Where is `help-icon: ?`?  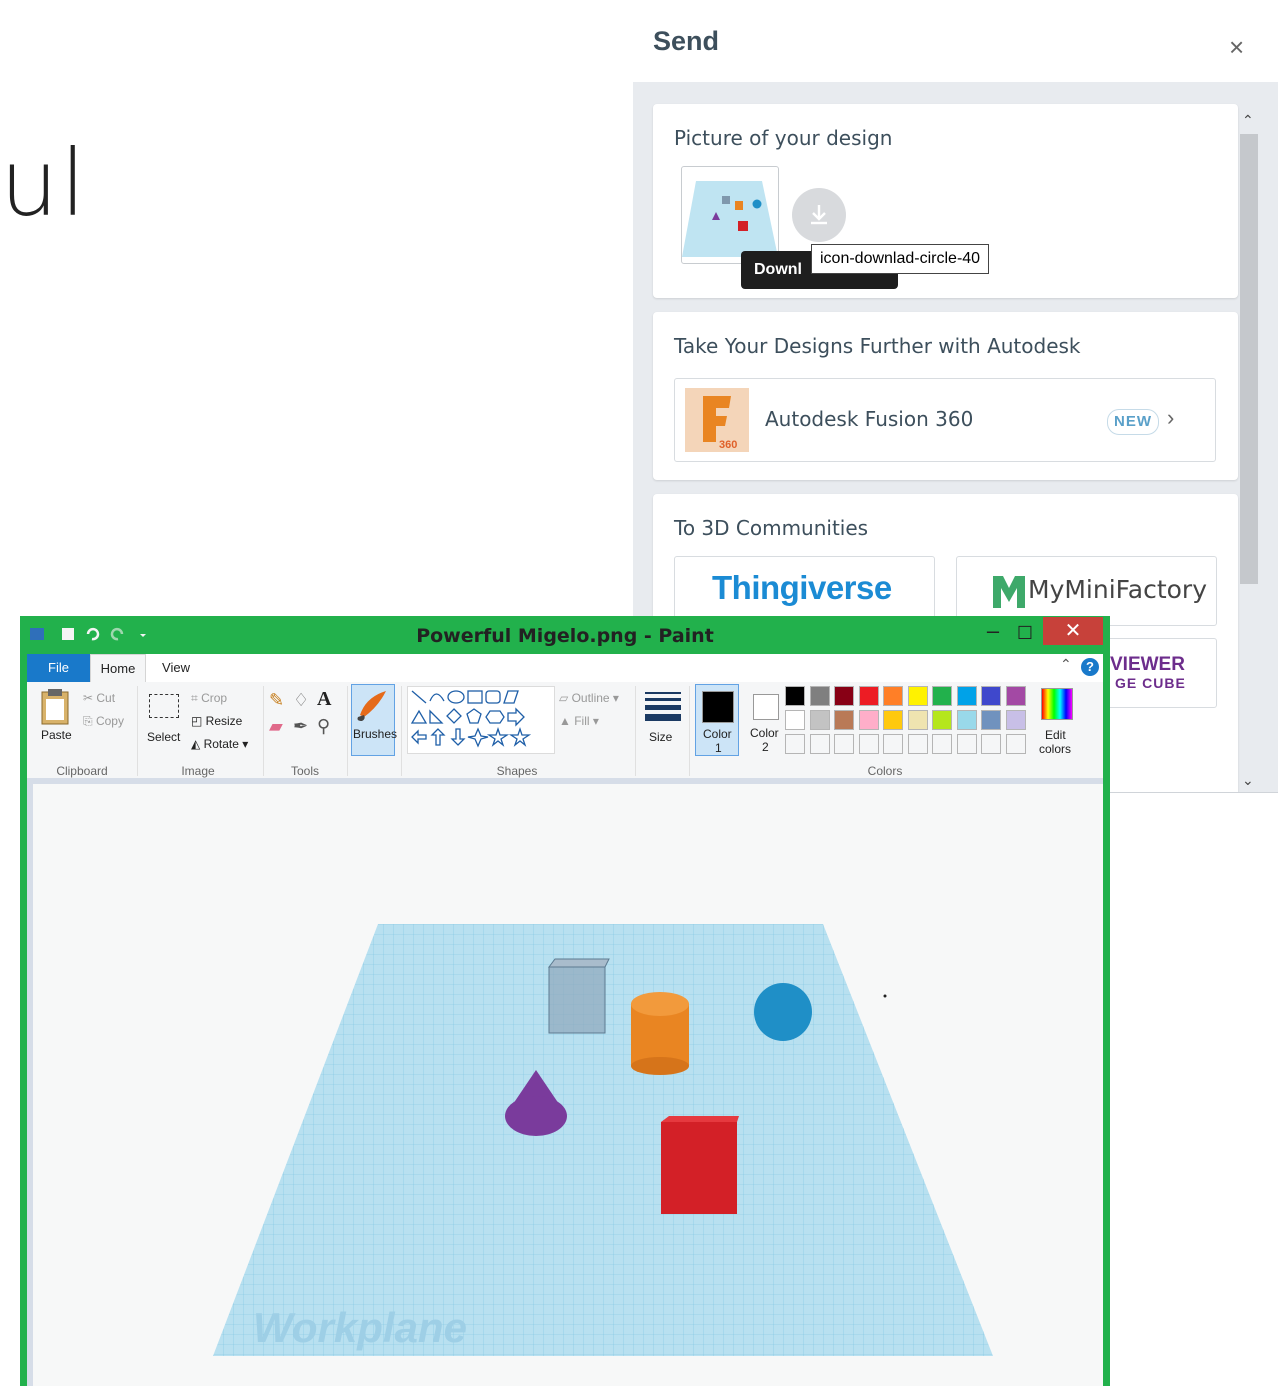
help-icon: ? is located at coordinates (1090, 667).